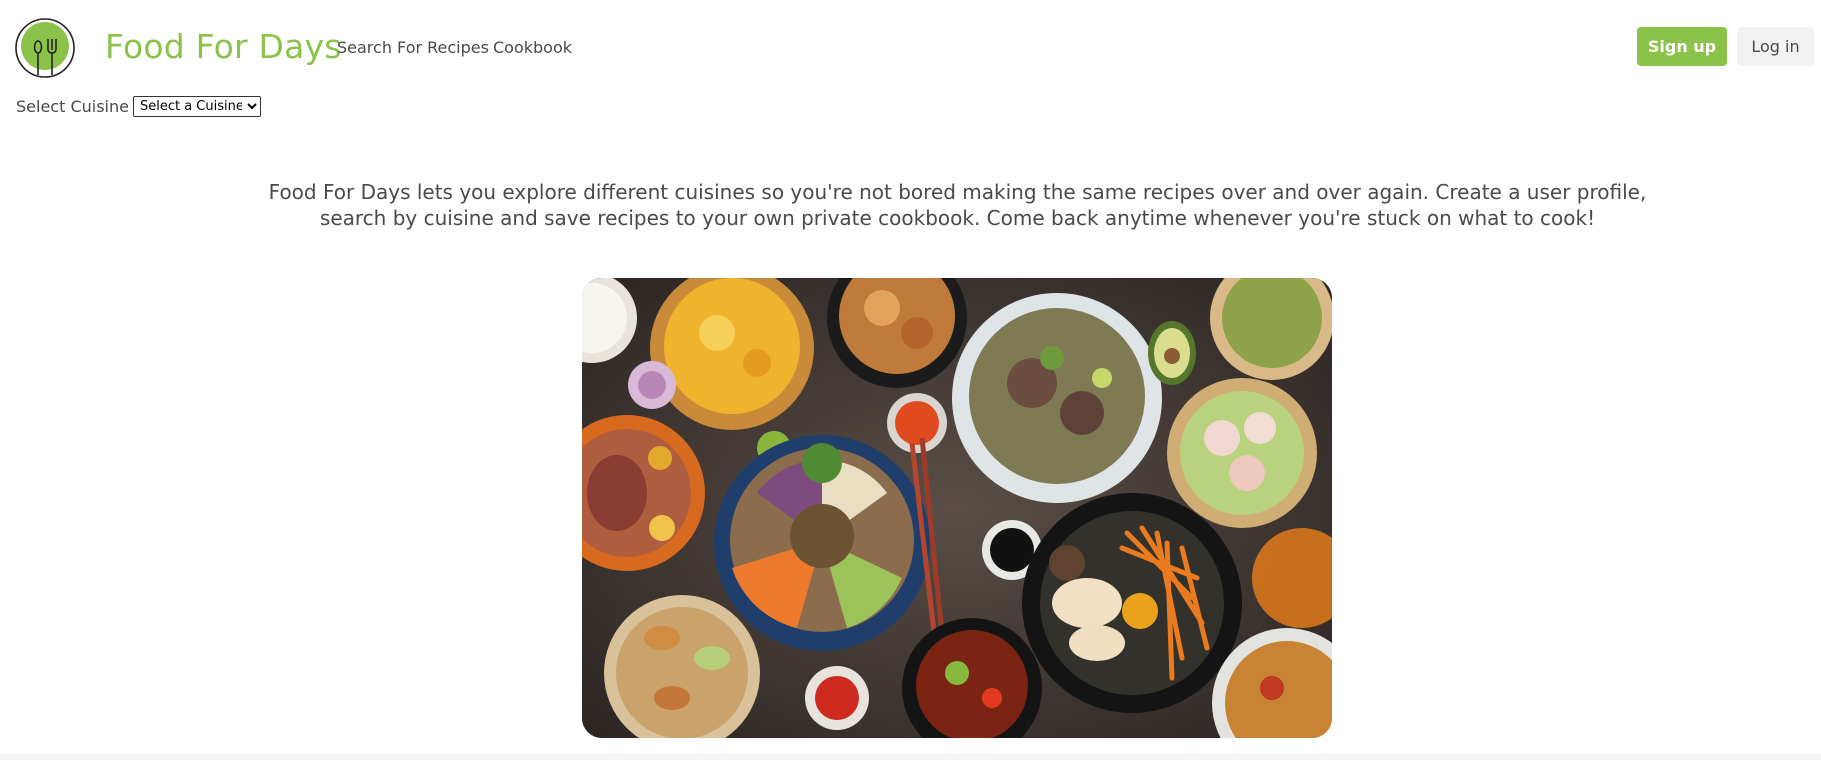 This screenshot has height=760, width=1821. I want to click on brand-title: Food For Days, so click(223, 46).